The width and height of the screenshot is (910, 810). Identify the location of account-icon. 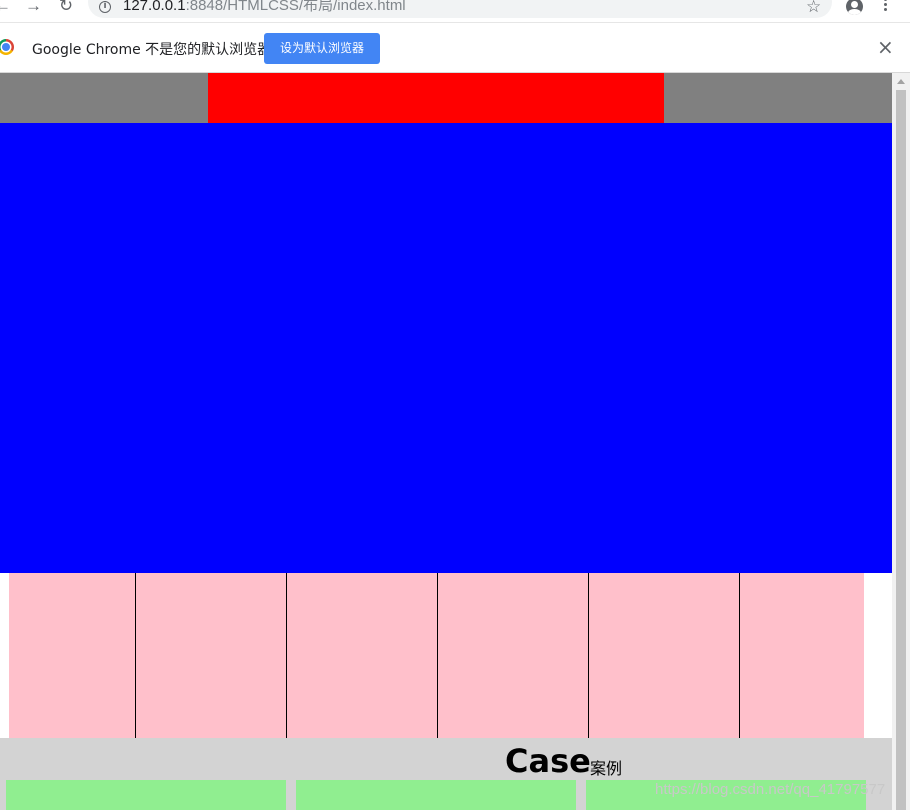
(854, 7).